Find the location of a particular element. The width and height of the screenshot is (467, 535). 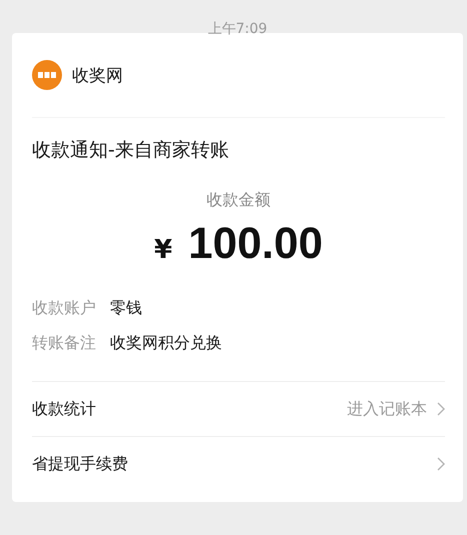

sender-name: 收奖网 is located at coordinates (97, 75).